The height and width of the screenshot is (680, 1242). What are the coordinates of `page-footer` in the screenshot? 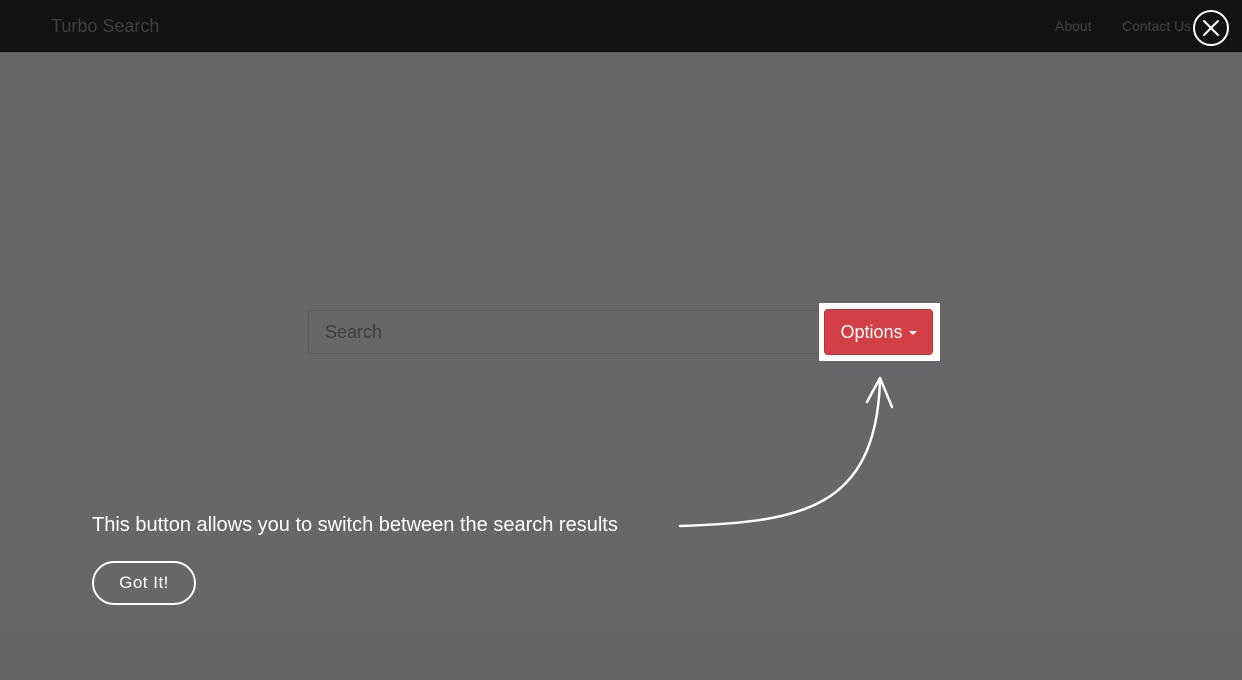 It's located at (621, 655).